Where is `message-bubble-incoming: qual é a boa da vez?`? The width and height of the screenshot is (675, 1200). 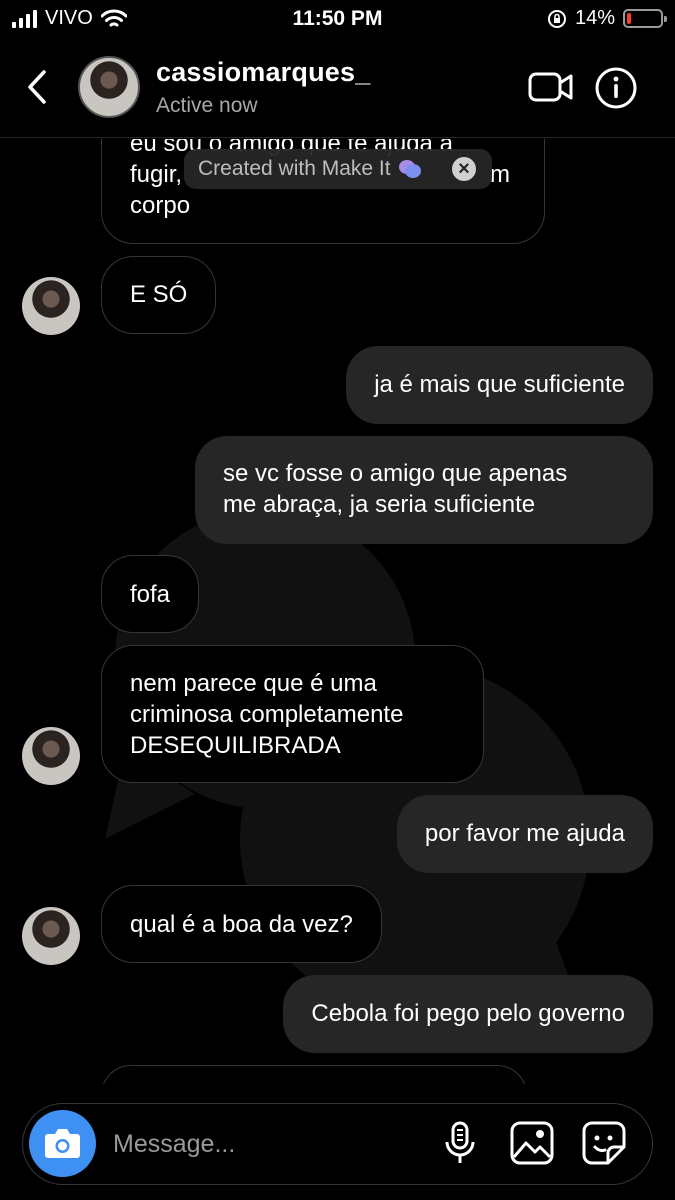 message-bubble-incoming: qual é a boa da vez? is located at coordinates (241, 924).